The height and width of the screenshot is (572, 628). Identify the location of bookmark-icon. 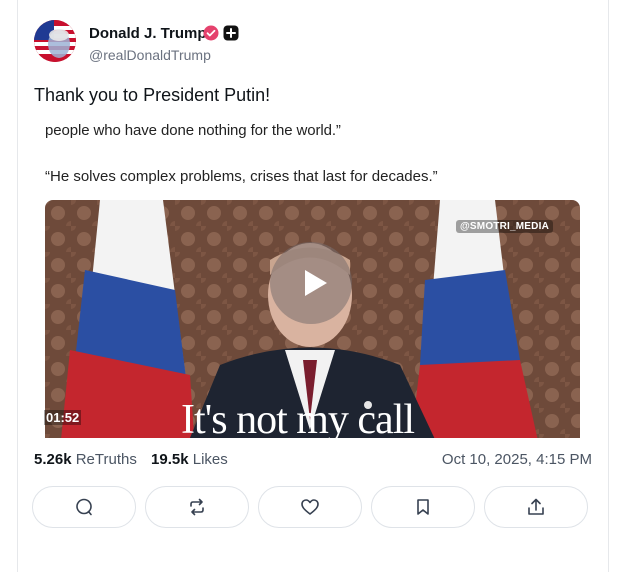
(423, 507).